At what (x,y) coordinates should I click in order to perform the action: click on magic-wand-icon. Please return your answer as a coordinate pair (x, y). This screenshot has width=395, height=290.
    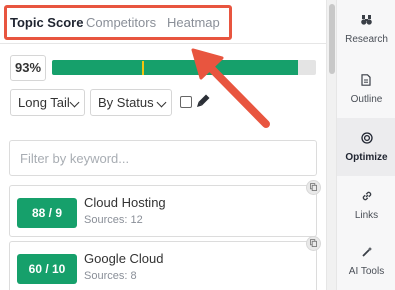
    Looking at the image, I should click on (367, 251).